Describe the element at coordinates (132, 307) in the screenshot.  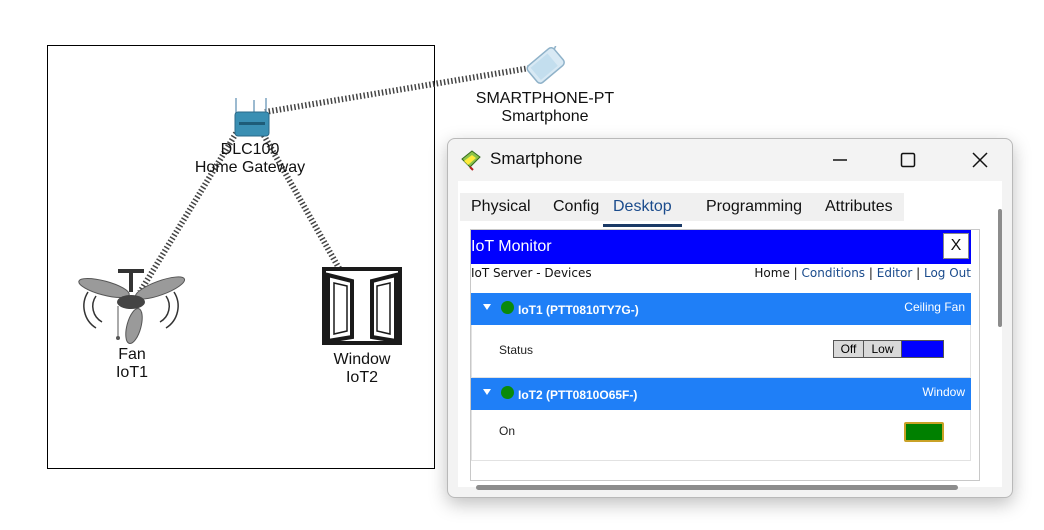
I see `ceiling-fan-icon` at that location.